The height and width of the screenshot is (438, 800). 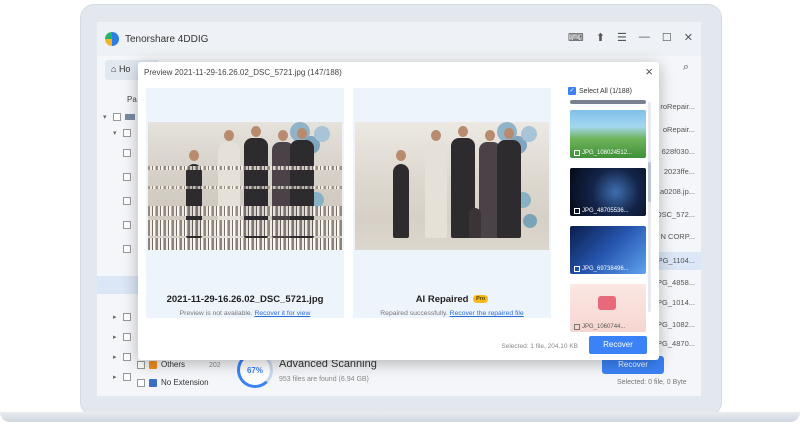 I want to click on tree-row-others: Others, so click(x=161, y=364).